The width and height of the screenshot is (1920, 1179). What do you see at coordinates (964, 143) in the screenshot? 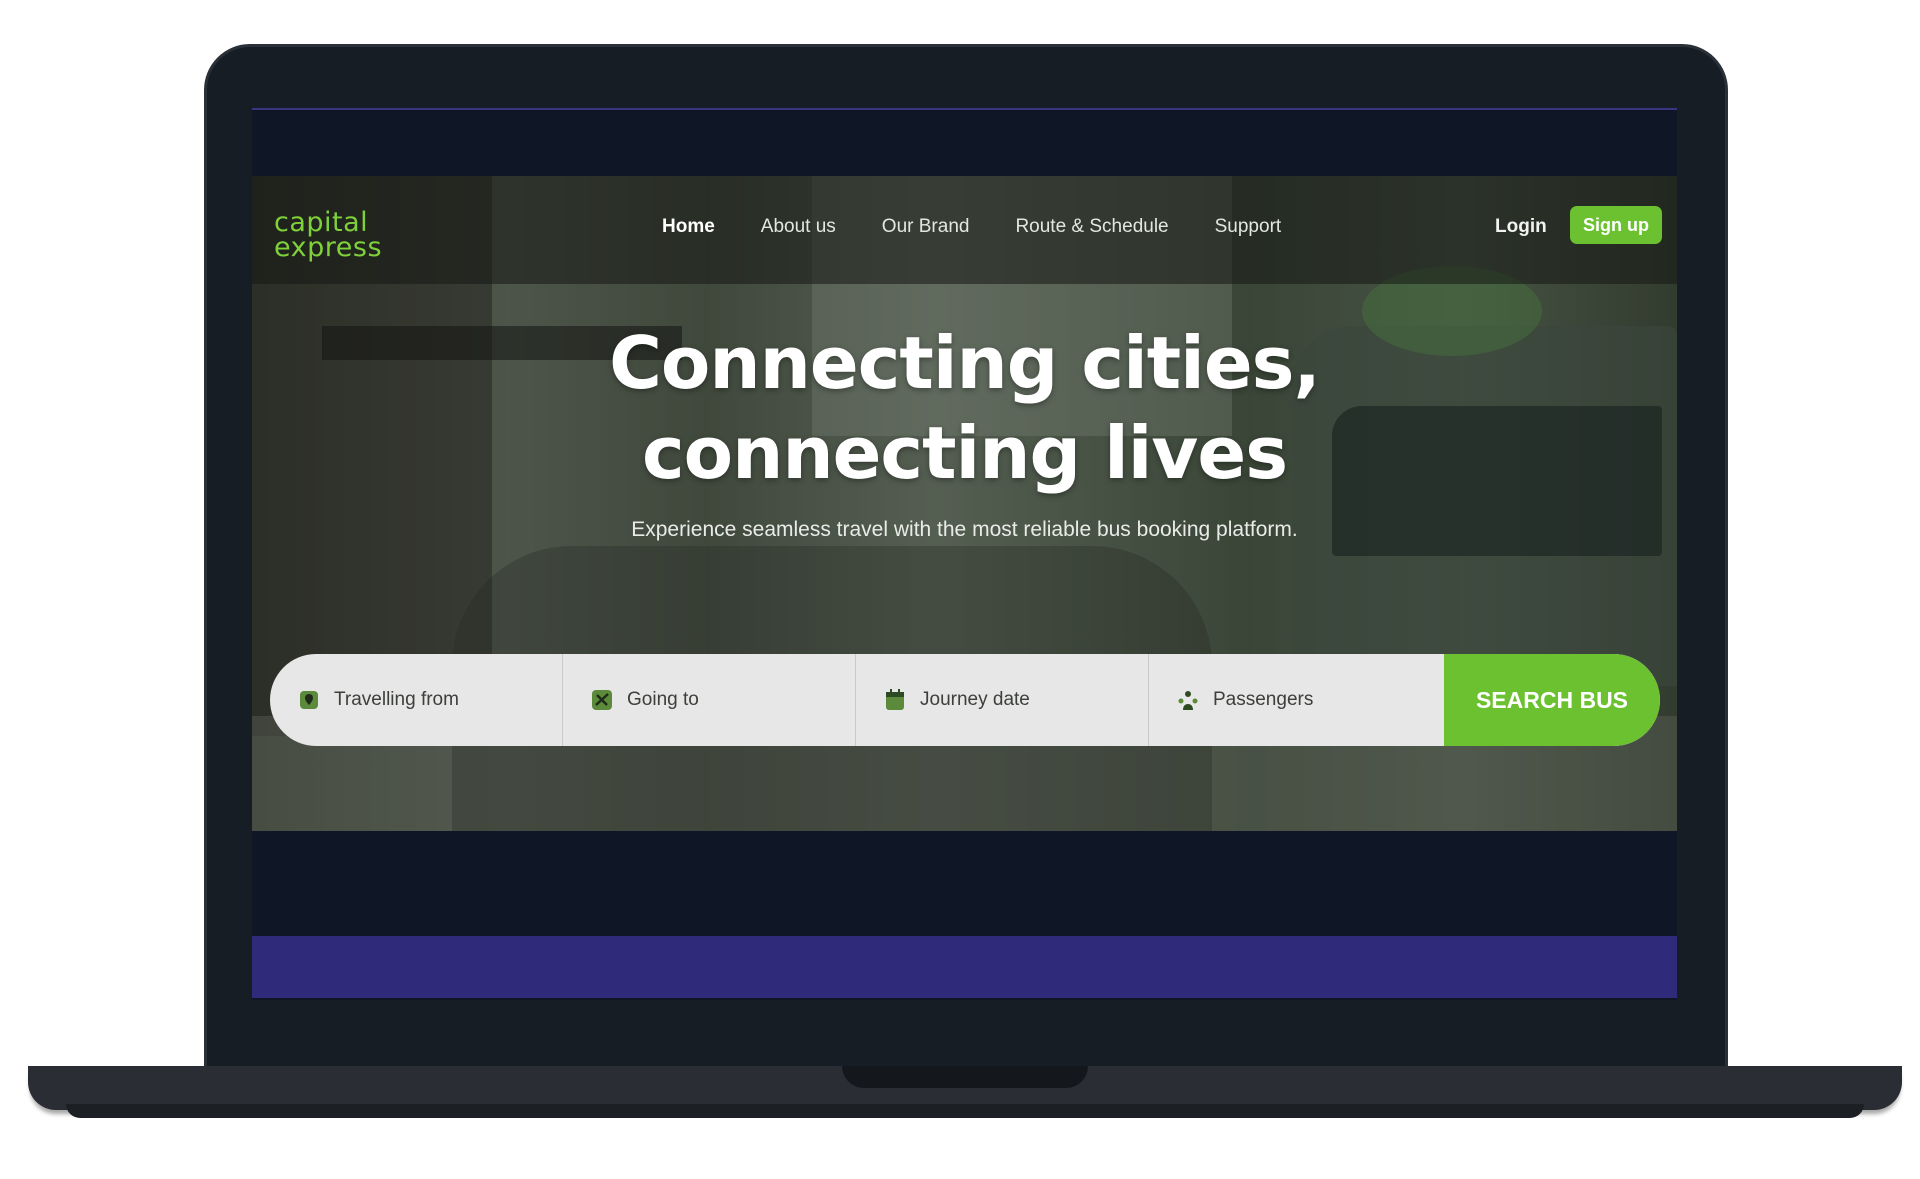
I see `screen-top-band` at bounding box center [964, 143].